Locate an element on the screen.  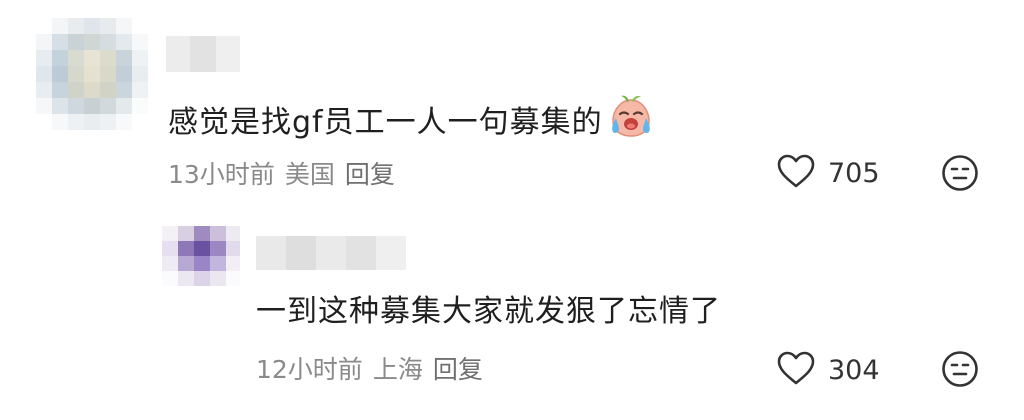
like-count: 304 is located at coordinates (854, 370).